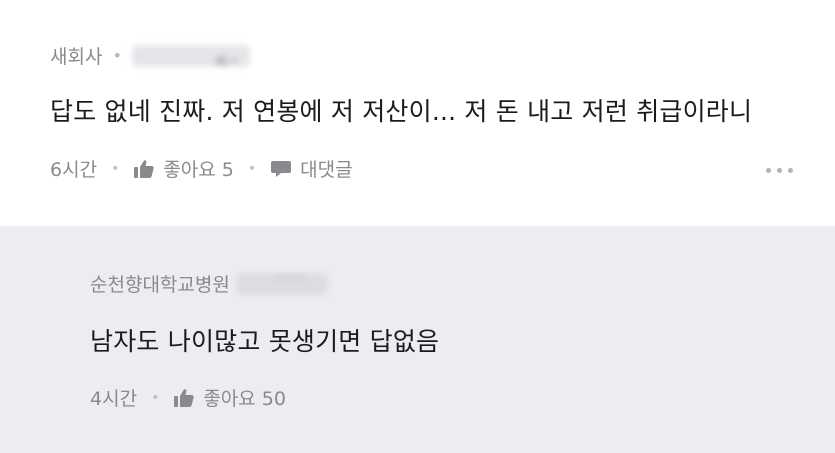  Describe the element at coordinates (190, 57) in the screenshot. I see `blurred-author-info: 서ㅡ` at that location.